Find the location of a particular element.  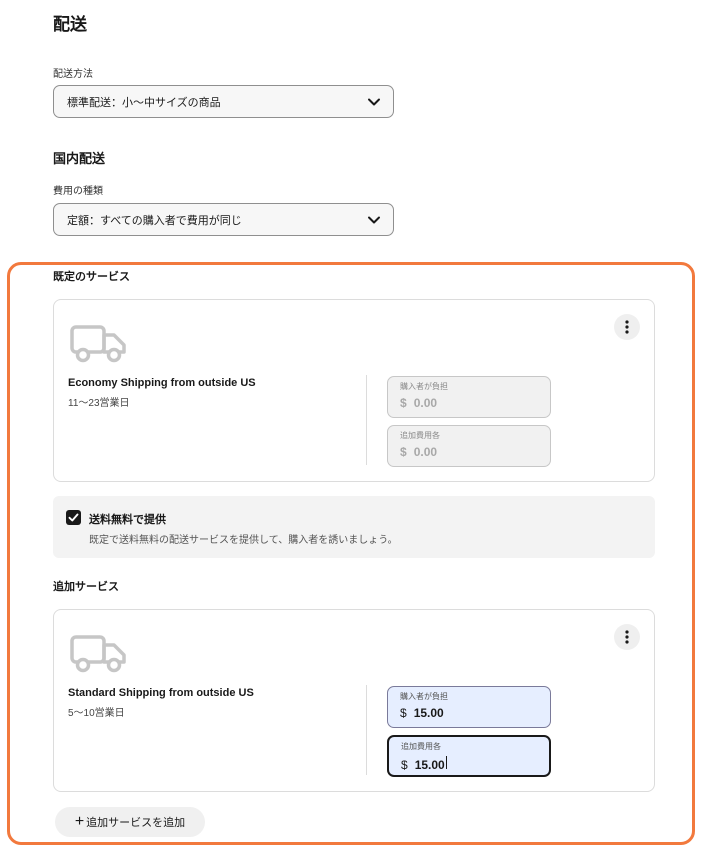

service-delivery-days: 11〜23営業日 is located at coordinates (99, 403).